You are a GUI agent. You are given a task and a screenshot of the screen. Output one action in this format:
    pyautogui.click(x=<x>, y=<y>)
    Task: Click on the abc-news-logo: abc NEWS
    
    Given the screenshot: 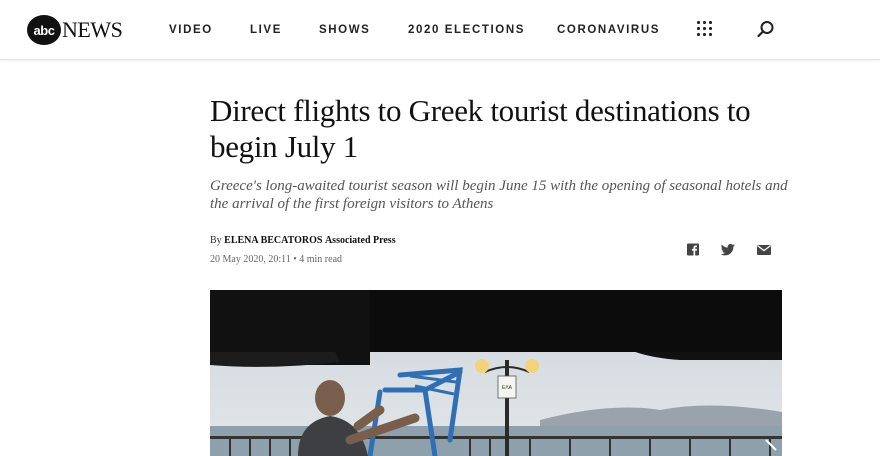 What is the action you would take?
    pyautogui.click(x=75, y=30)
    